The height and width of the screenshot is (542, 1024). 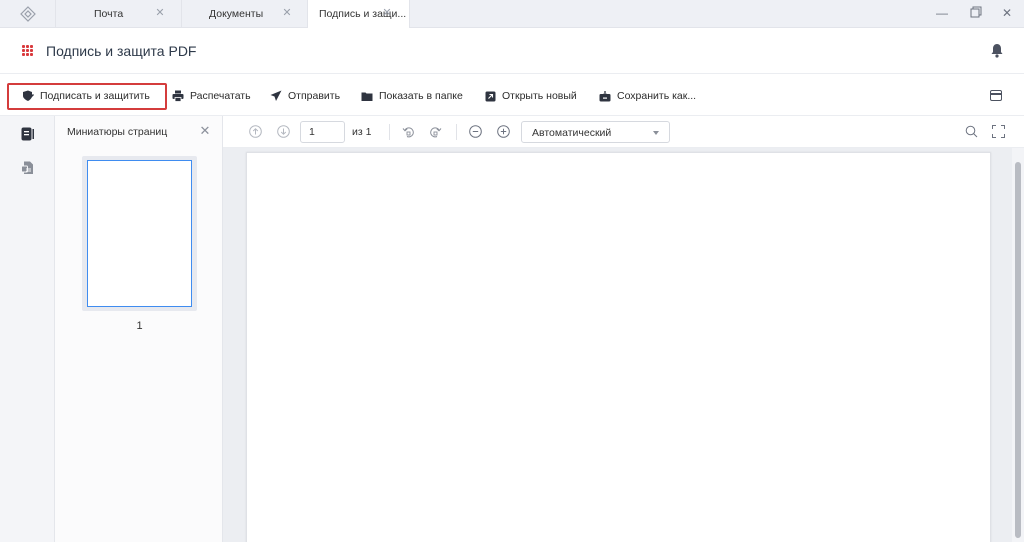 What do you see at coordinates (656, 133) in the screenshot?
I see `chevron-down-icon` at bounding box center [656, 133].